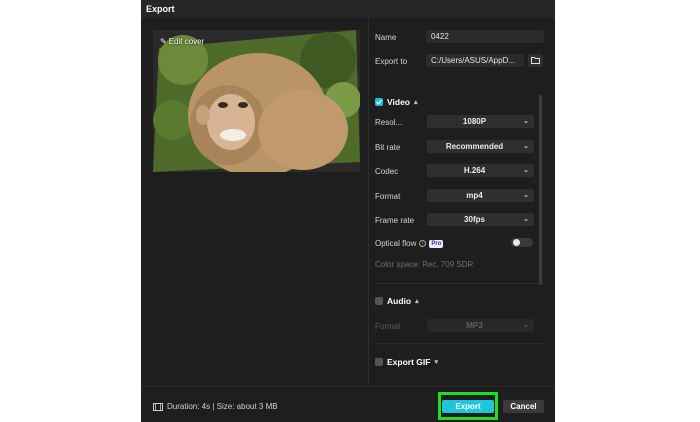 Image resolution: width=700 pixels, height=422 pixels. I want to click on codec-label: Codec, so click(387, 171).